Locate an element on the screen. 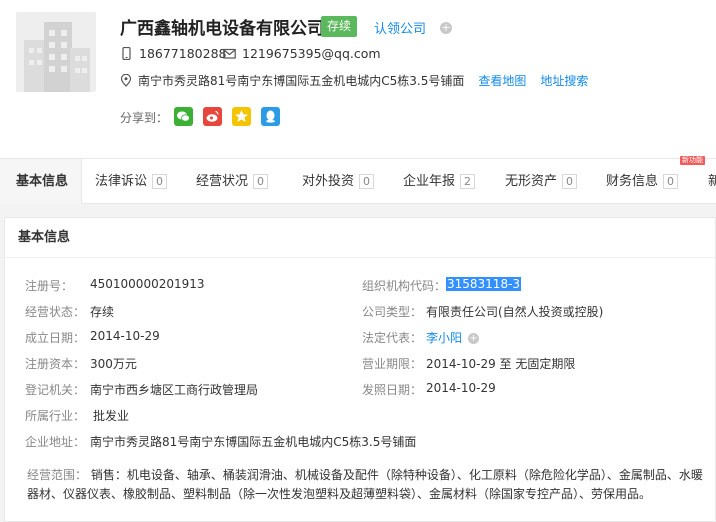 The width and height of the screenshot is (716, 522). qzone-icon is located at coordinates (241, 116).